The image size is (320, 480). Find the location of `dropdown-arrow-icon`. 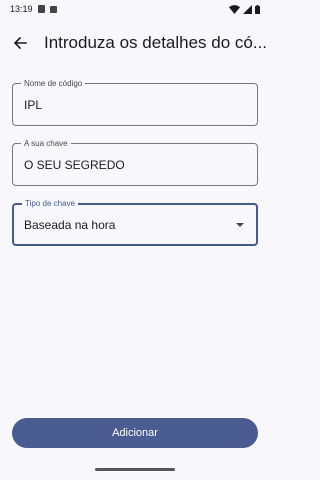

dropdown-arrow-icon is located at coordinates (240, 225).